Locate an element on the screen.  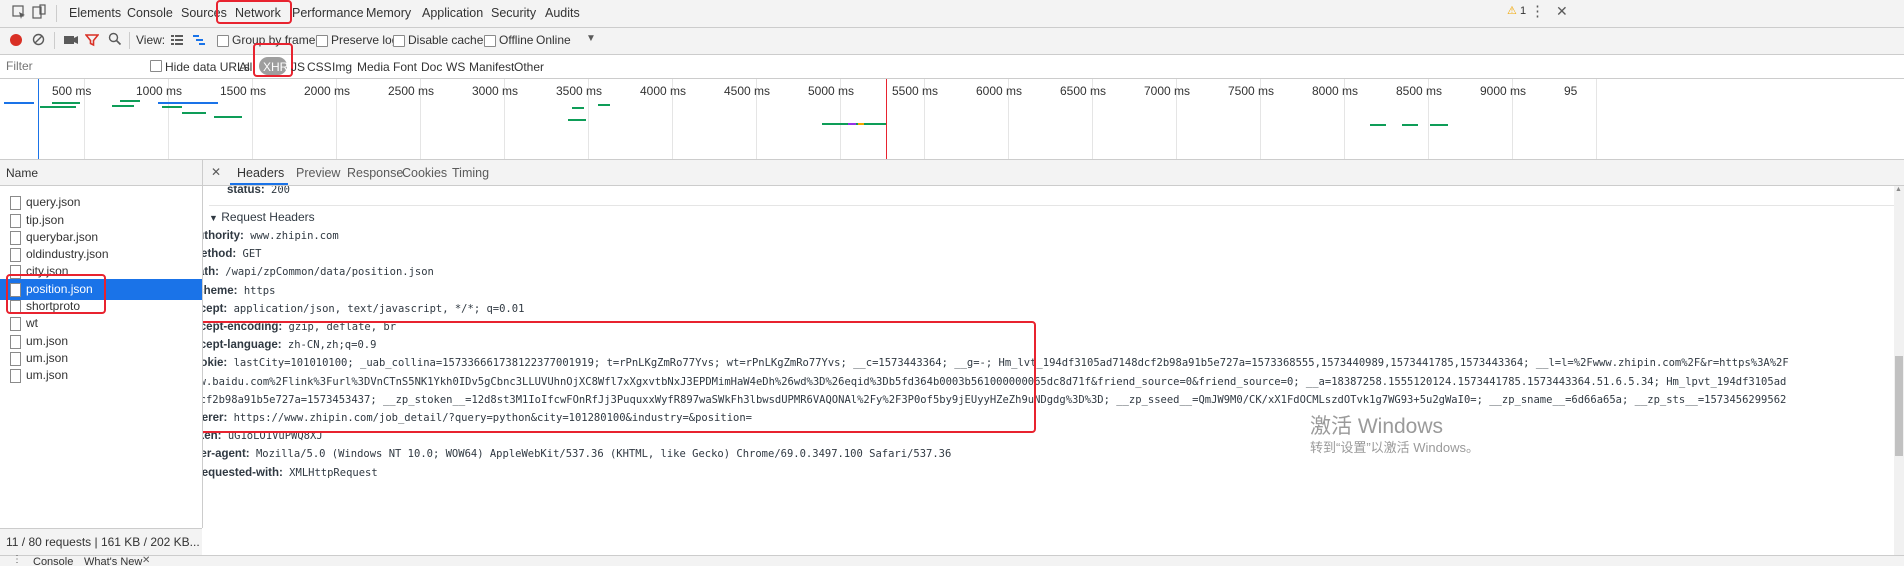
timeline-tick-label: 9000 ms is located at coordinates (1503, 91).